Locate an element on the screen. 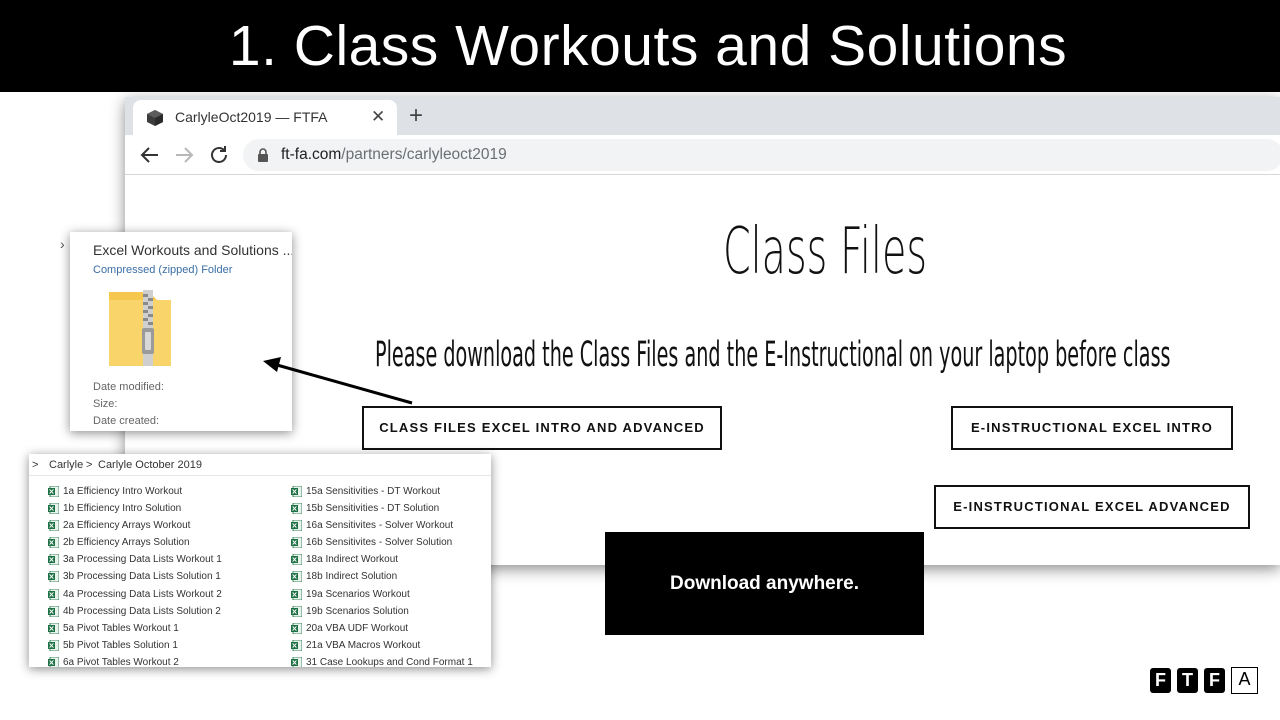 The image size is (1280, 720). file-name: 21a VBA Macros Workout is located at coordinates (363, 645).